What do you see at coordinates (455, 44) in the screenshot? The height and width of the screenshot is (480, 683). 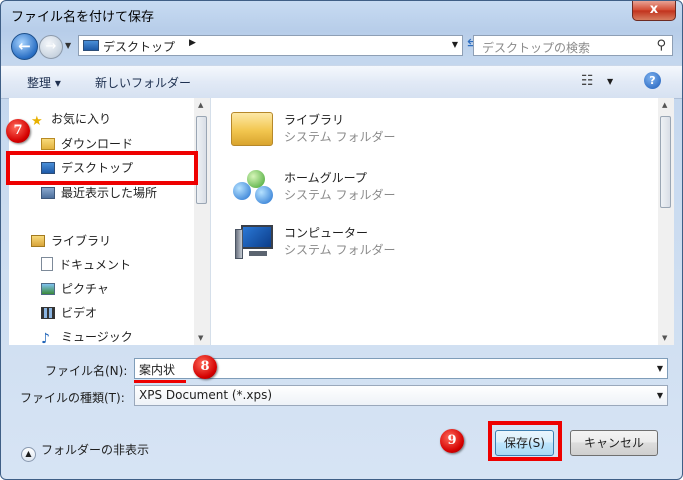 I see `address-dropdown-icon: ▼` at bounding box center [455, 44].